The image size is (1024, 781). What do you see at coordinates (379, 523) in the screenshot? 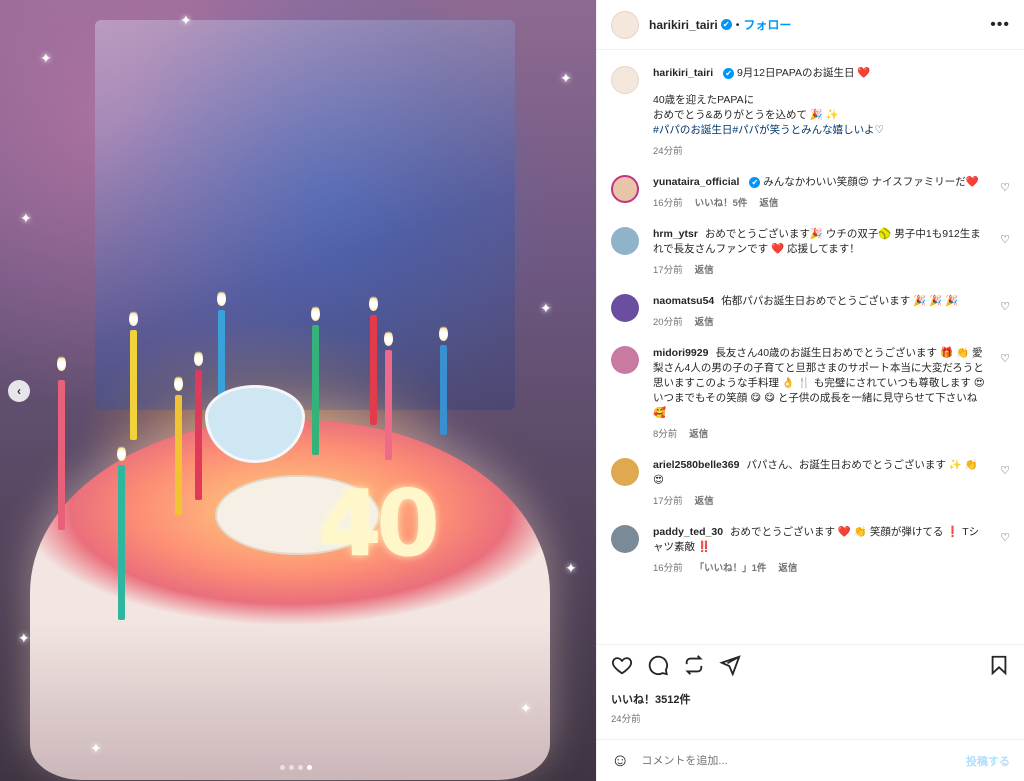
I see `number-candle: 40` at bounding box center [379, 523].